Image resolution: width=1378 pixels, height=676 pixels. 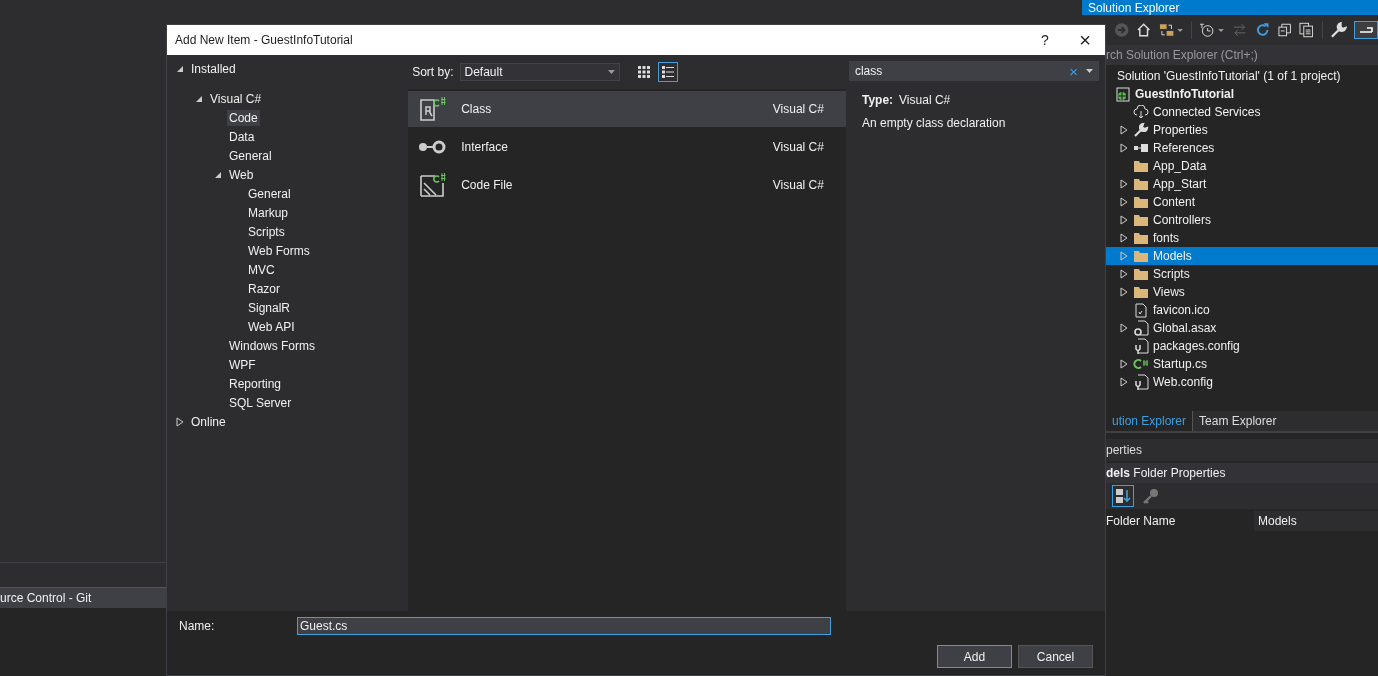 What do you see at coordinates (1262, 30) in the screenshot?
I see `refresh-icon` at bounding box center [1262, 30].